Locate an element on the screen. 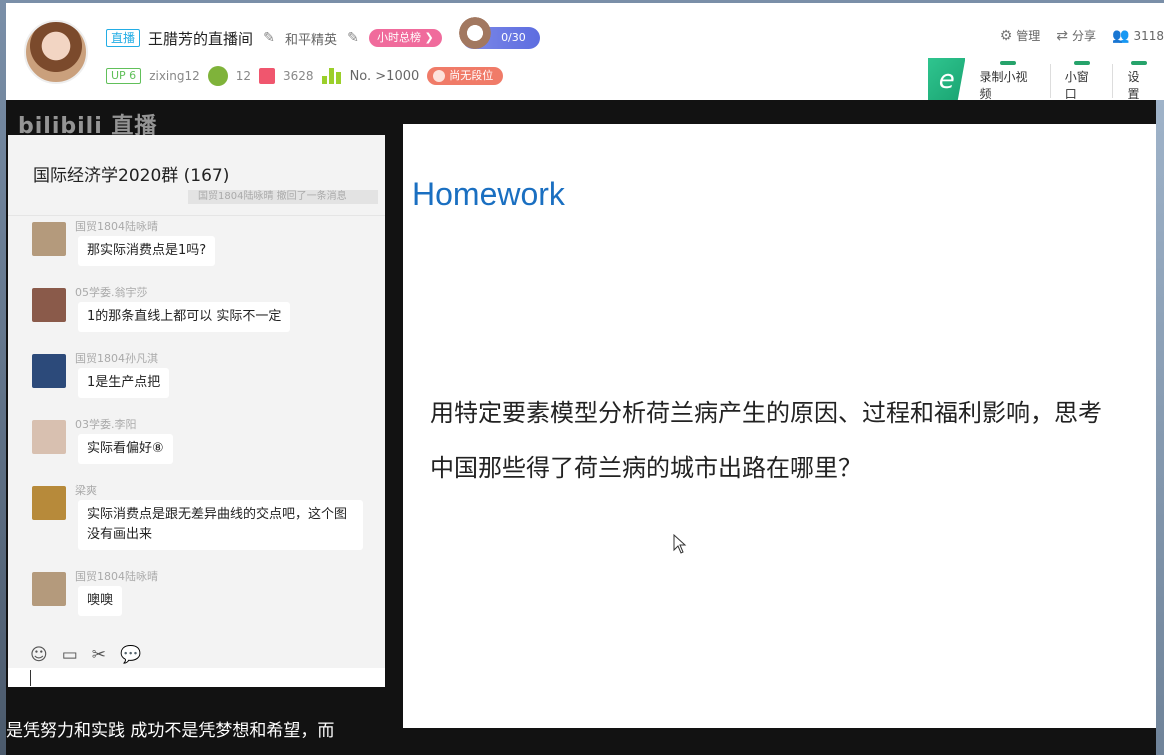  hourly-rank-badge: 小时总榜 ❯ is located at coordinates (405, 38).